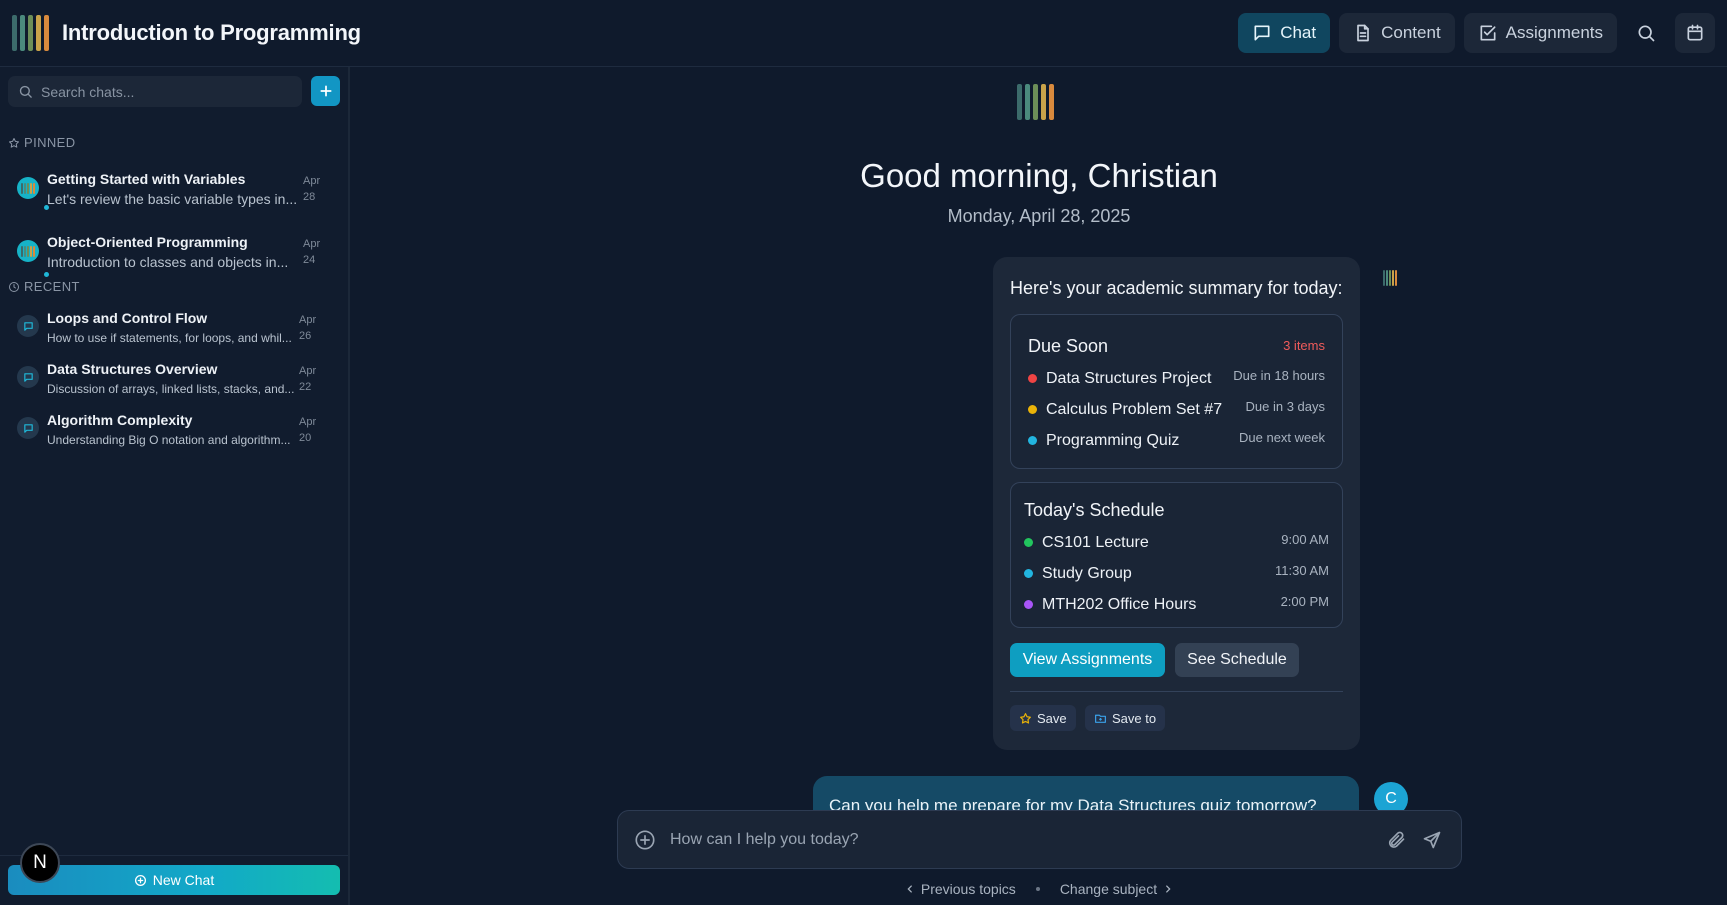 The height and width of the screenshot is (905, 1727). I want to click on see-schedule-button: See Schedule, so click(1237, 660).